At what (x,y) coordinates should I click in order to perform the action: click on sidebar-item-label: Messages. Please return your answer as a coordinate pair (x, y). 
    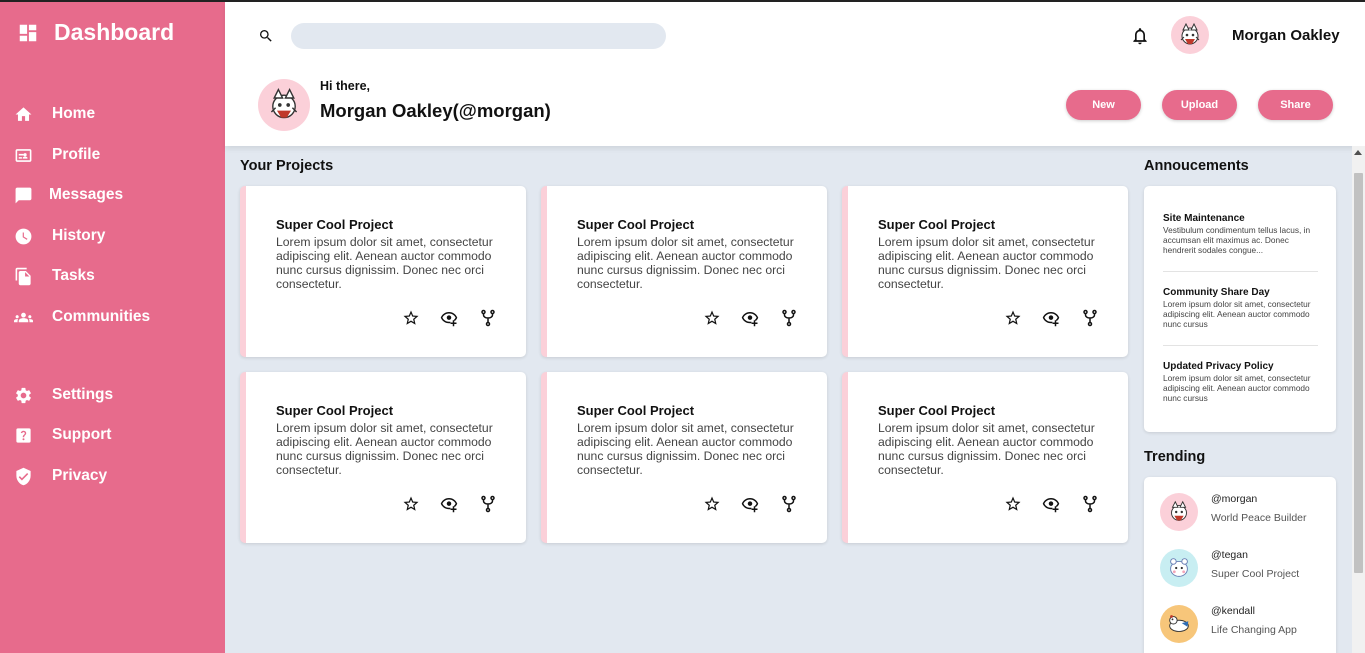
    Looking at the image, I should click on (86, 194).